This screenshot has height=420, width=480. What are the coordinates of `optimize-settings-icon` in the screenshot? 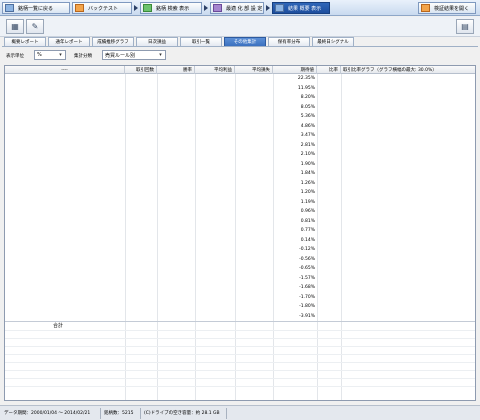 It's located at (217, 8).